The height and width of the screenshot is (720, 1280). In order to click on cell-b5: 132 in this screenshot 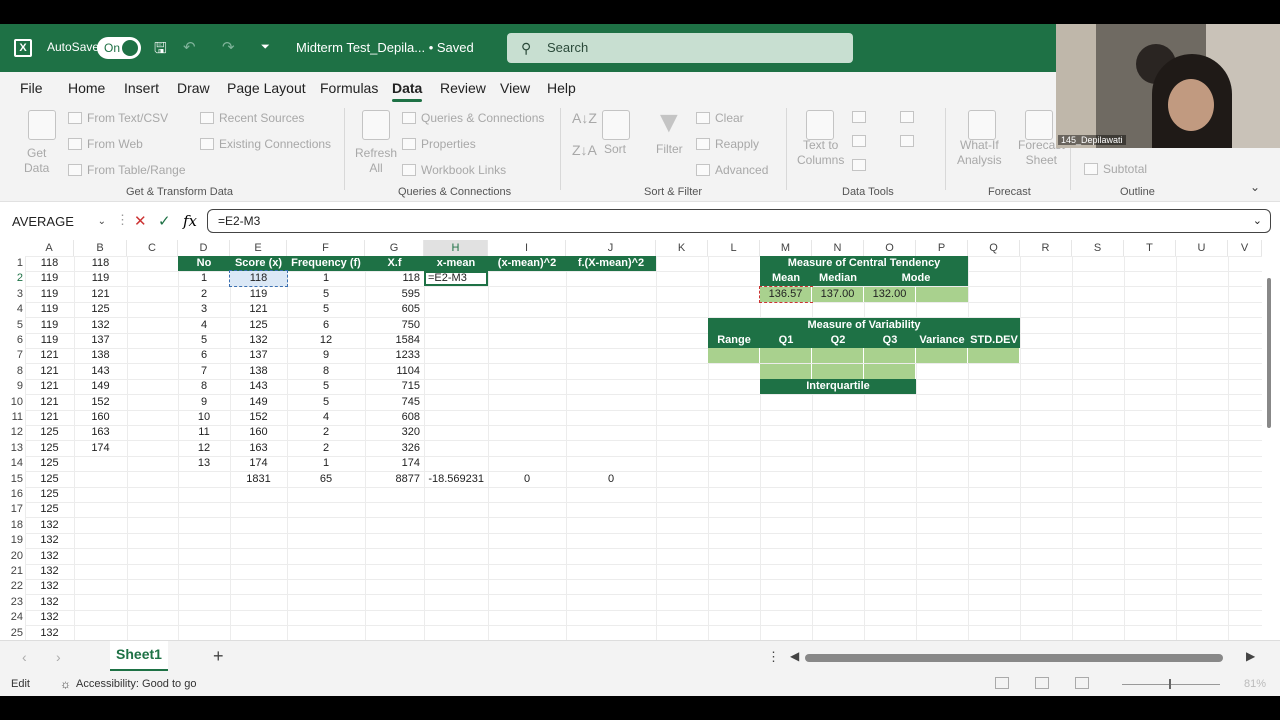, I will do `click(100, 325)`.